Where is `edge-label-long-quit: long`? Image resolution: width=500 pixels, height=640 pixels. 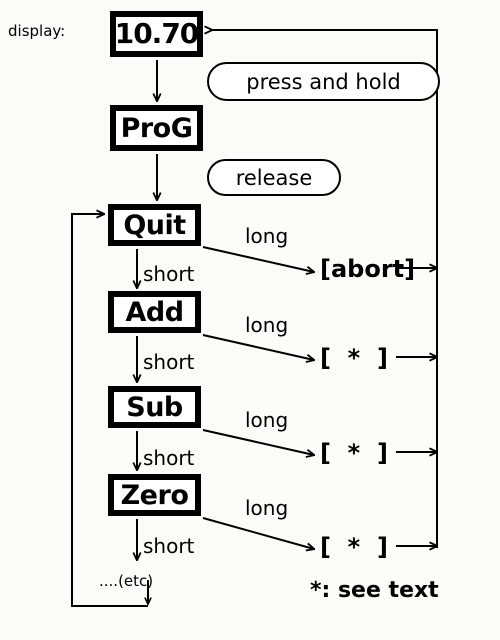
edge-label-long-quit: long is located at coordinates (267, 236).